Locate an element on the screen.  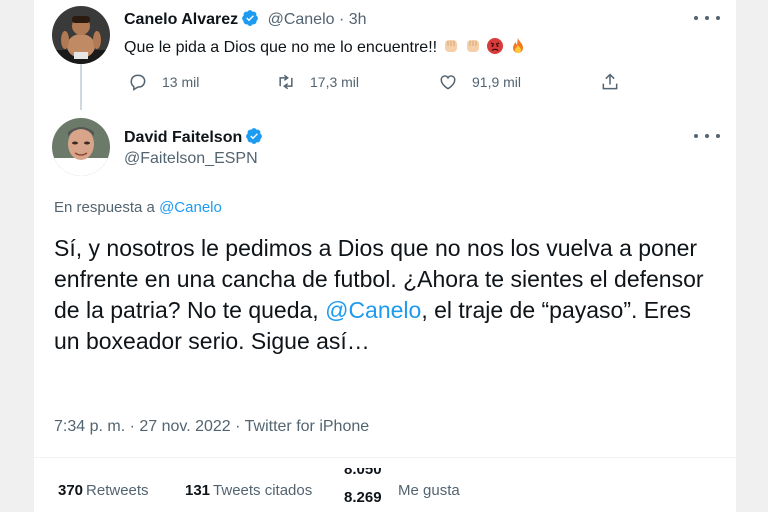
canelo-header: Canelo Alvarez @Canelo · 3h is located at coordinates (245, 19).